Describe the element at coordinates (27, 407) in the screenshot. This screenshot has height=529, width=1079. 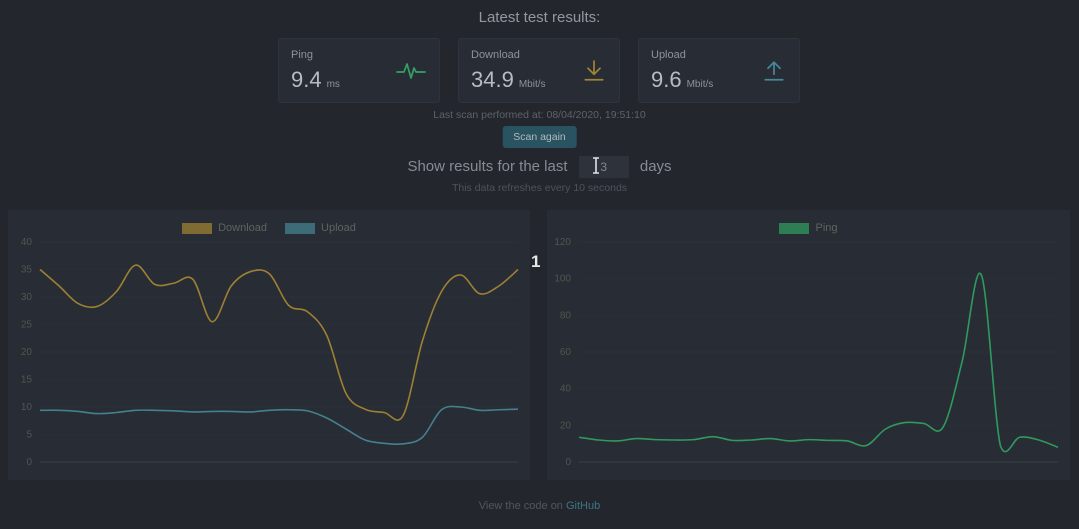
I see `svg-text: 10` at that location.